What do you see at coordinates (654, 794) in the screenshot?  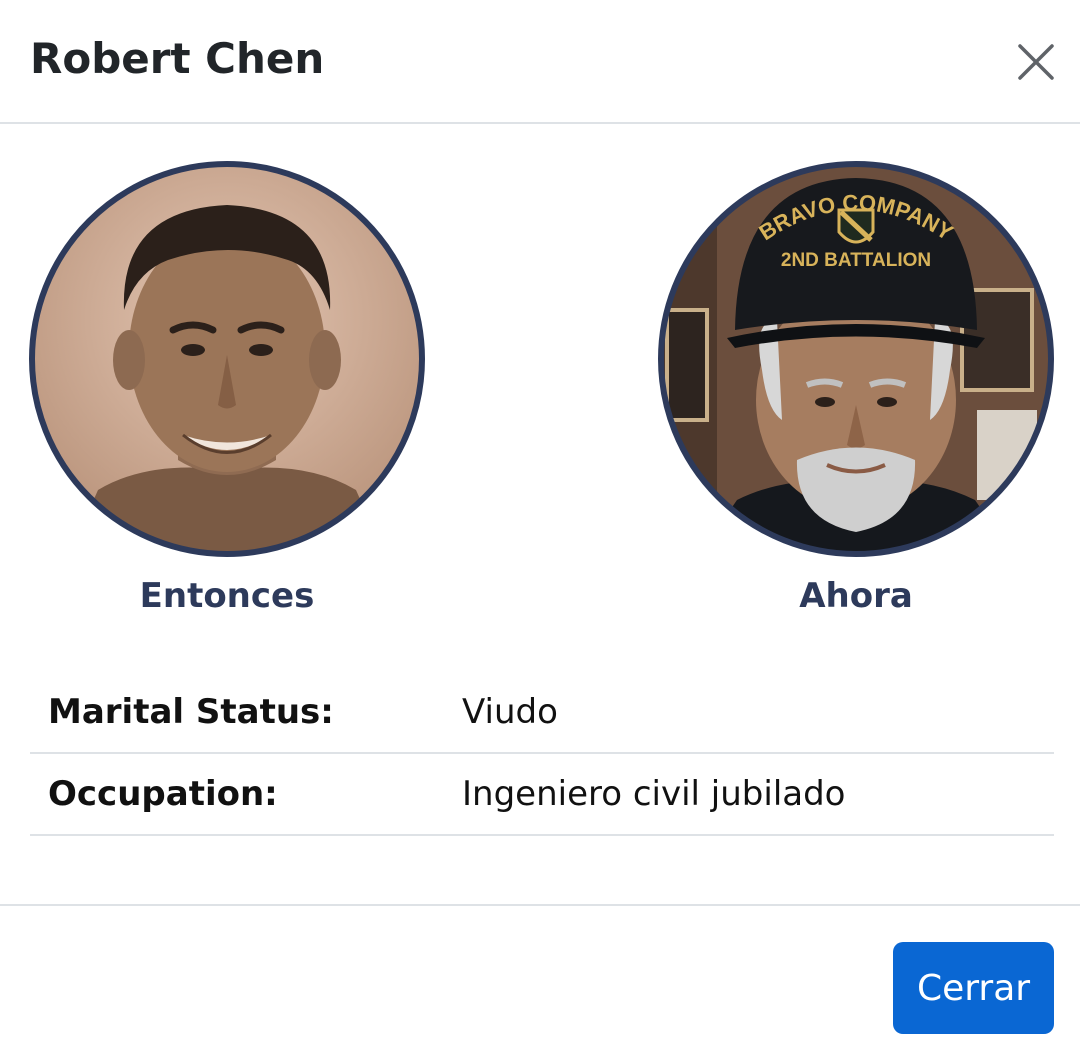 I see `occupation-value: Ingeniero civil jubilado` at bounding box center [654, 794].